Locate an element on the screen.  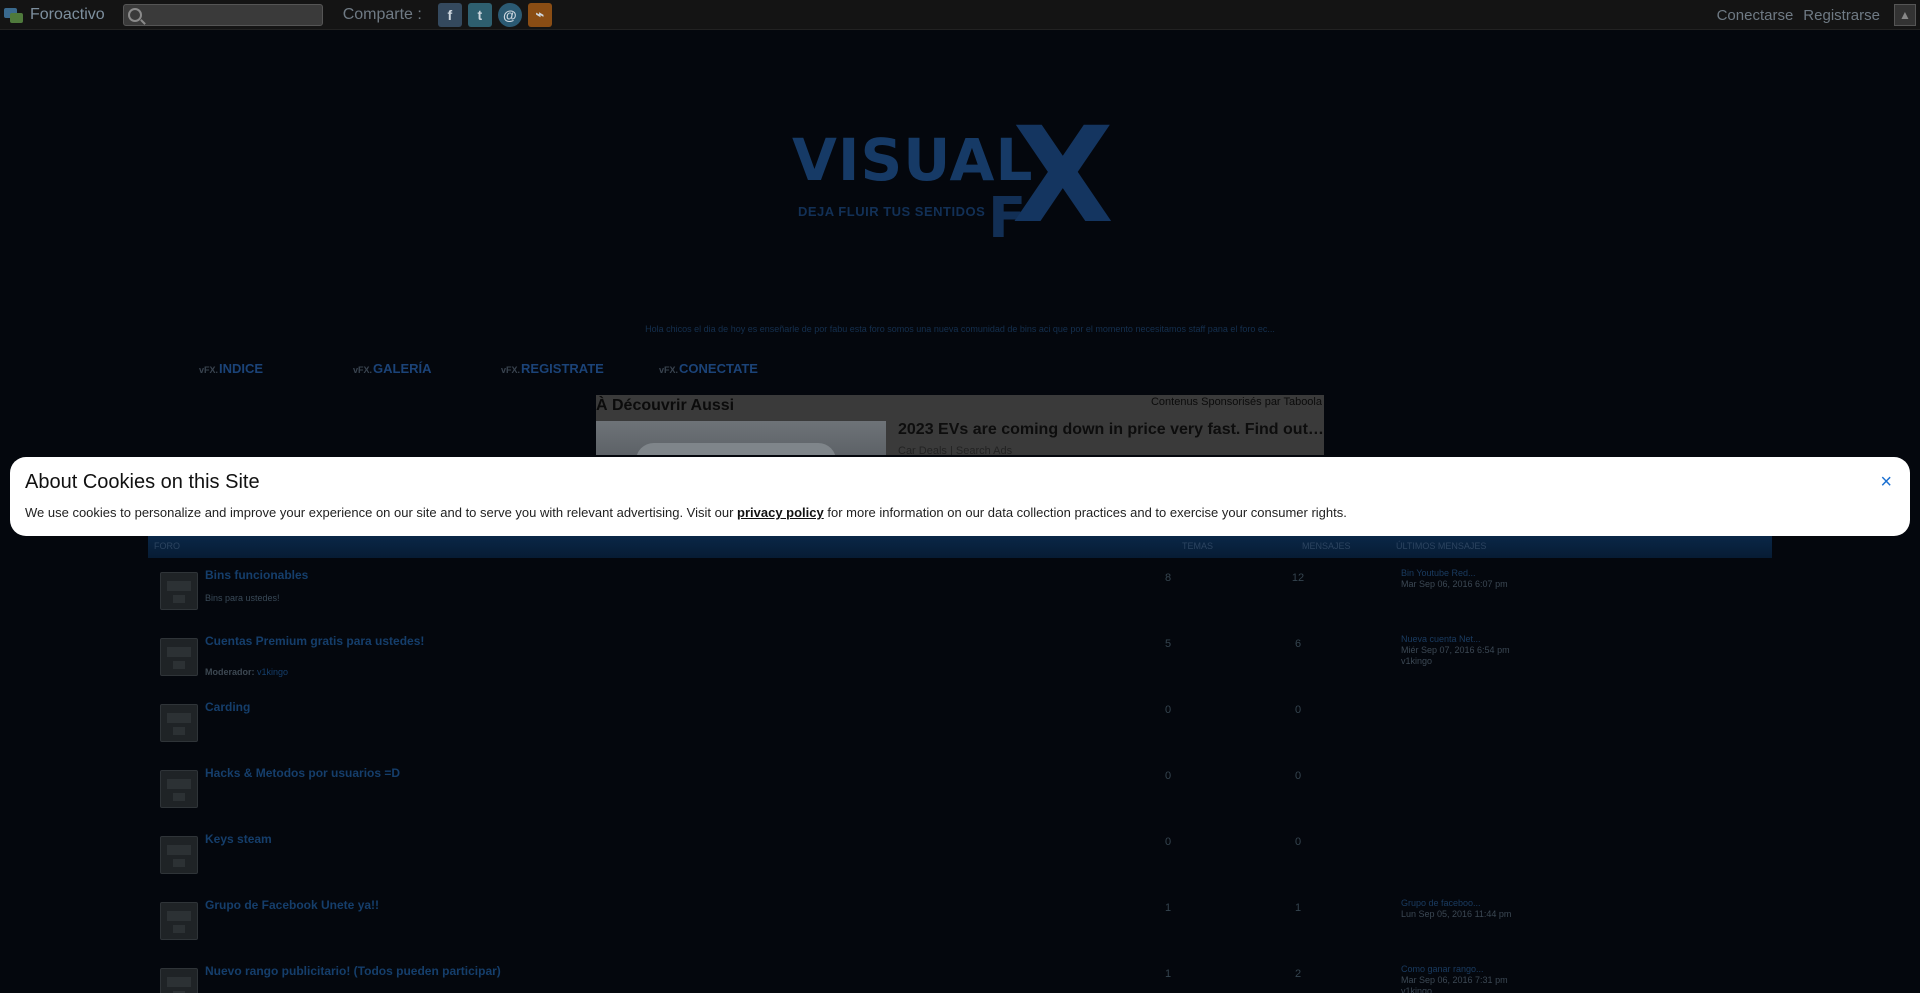
header-forum: Foro is located at coordinates (167, 546).